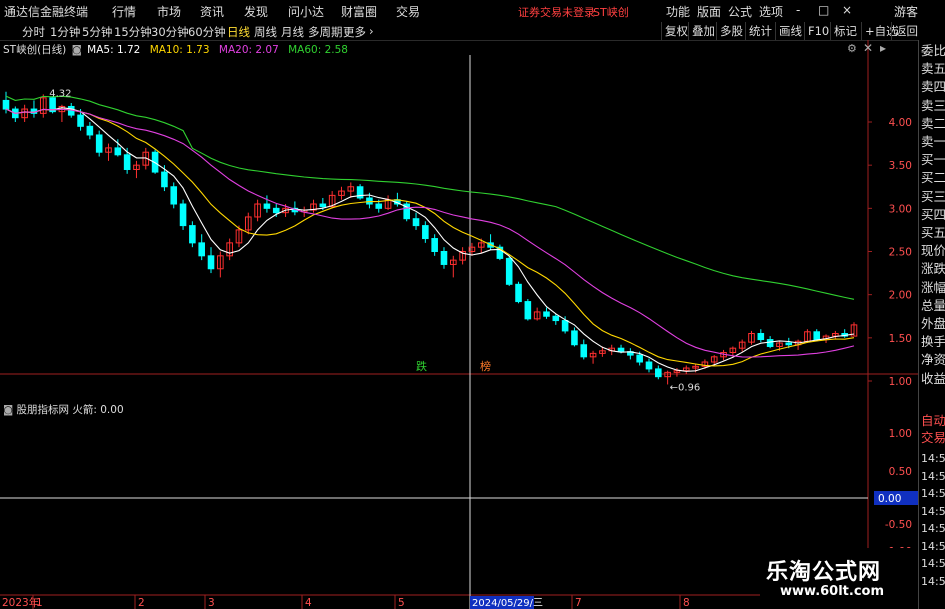  I want to click on chart-title: ST峡创(日线), so click(35, 50).